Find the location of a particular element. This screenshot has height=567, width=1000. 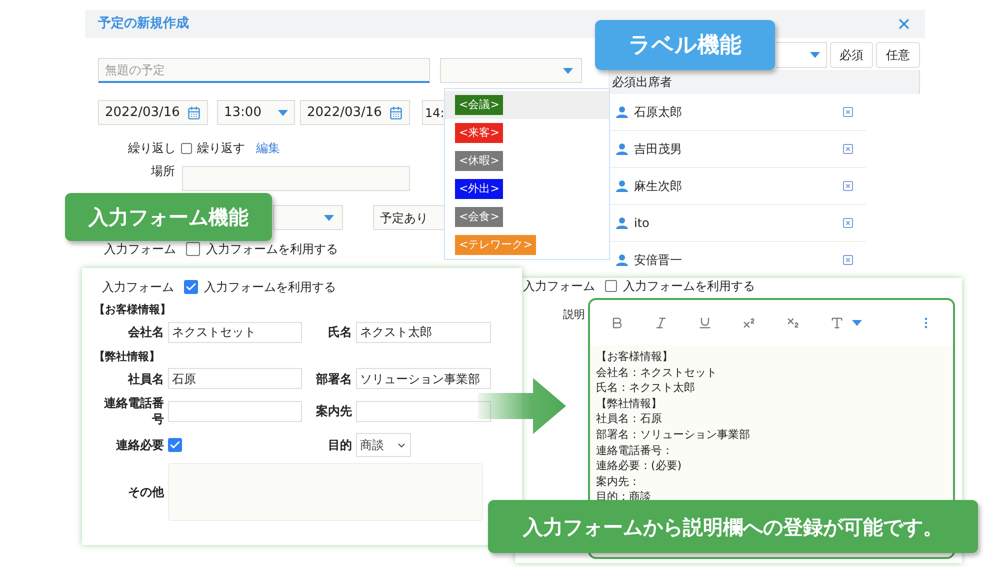

editor-line: 部署名：ソリューション事業部 is located at coordinates (673, 434).